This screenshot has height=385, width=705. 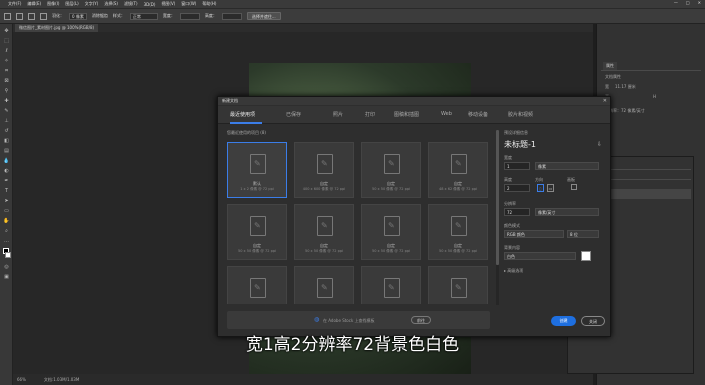 What do you see at coordinates (349, 321) in the screenshot?
I see `stock-search-input: 在 Adobe Stock 上查找模板` at bounding box center [349, 321].